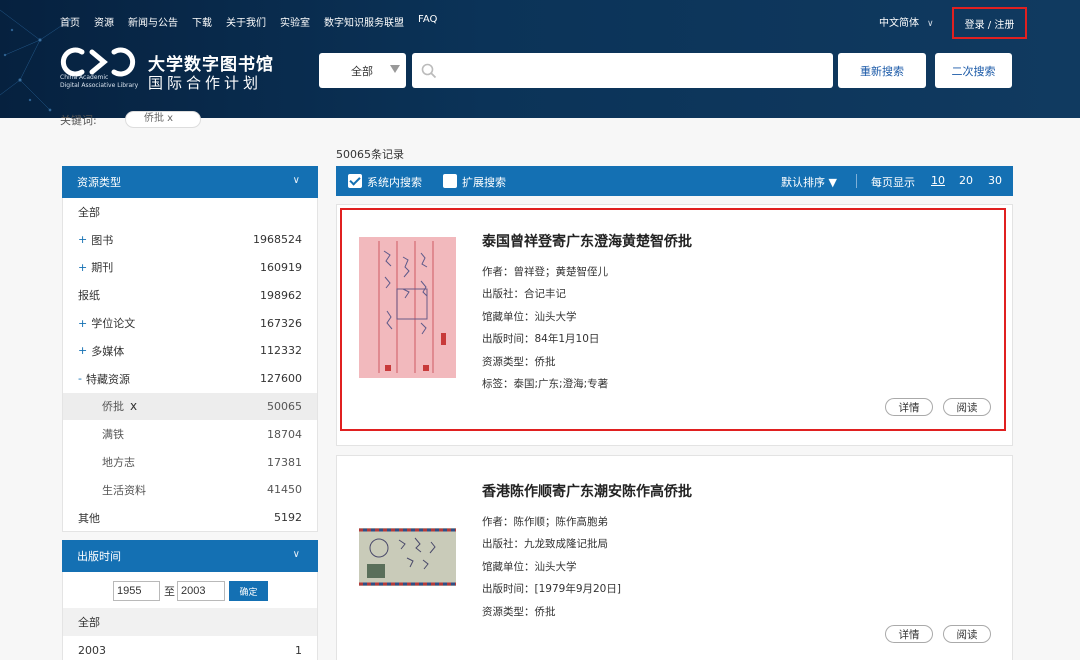  Describe the element at coordinates (395, 69) in the screenshot. I see `caret-down-icon` at that location.